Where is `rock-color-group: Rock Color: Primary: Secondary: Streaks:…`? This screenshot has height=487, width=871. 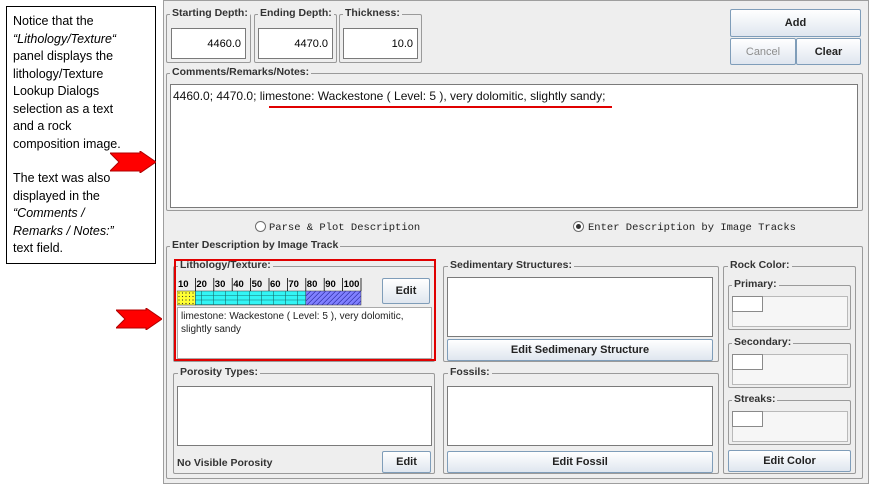 rock-color-group: Rock Color: Primary: Secondary: Streaks:… is located at coordinates (789, 366).